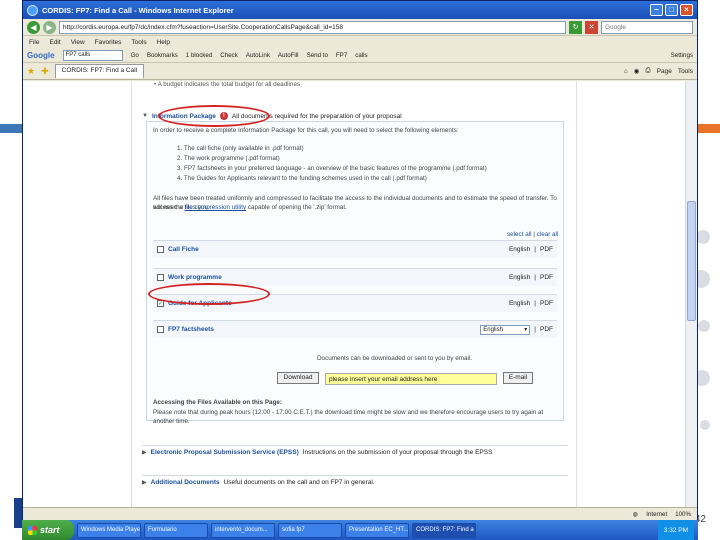 The width and height of the screenshot is (720, 540). I want to click on collapse-arrow-icon: ▼, so click(145, 116).